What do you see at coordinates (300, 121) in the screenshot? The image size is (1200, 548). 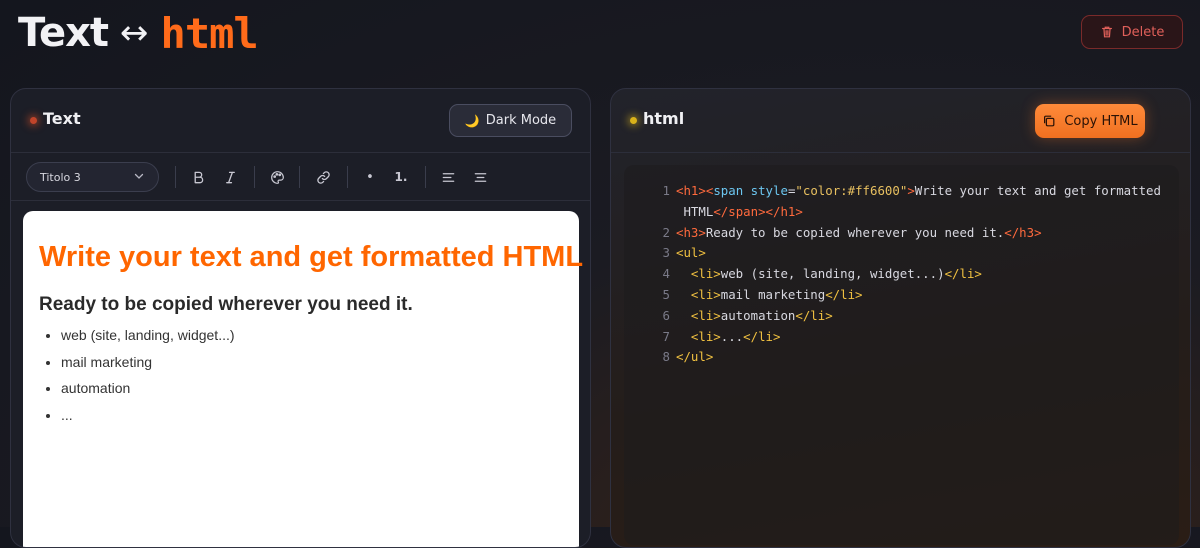 I see `text-panel-header: Text 🌙 Dark Mode` at bounding box center [300, 121].